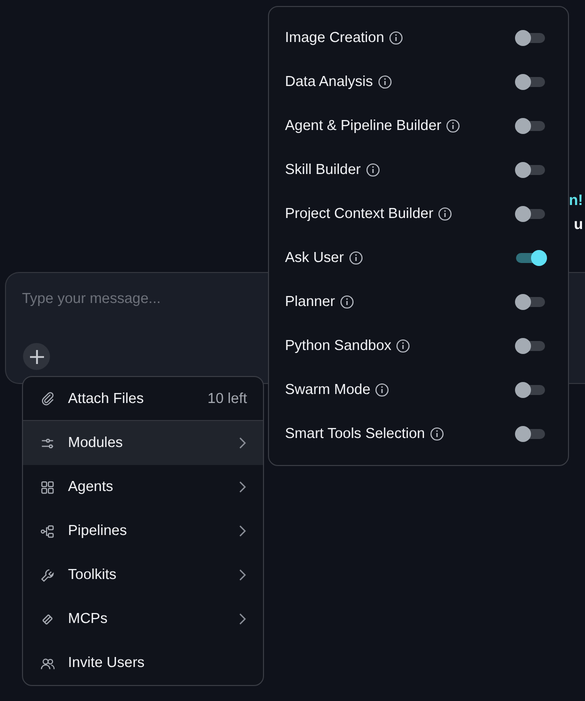 The width and height of the screenshot is (585, 701). What do you see at coordinates (334, 38) in the screenshot?
I see `module-label: Image Creation` at bounding box center [334, 38].